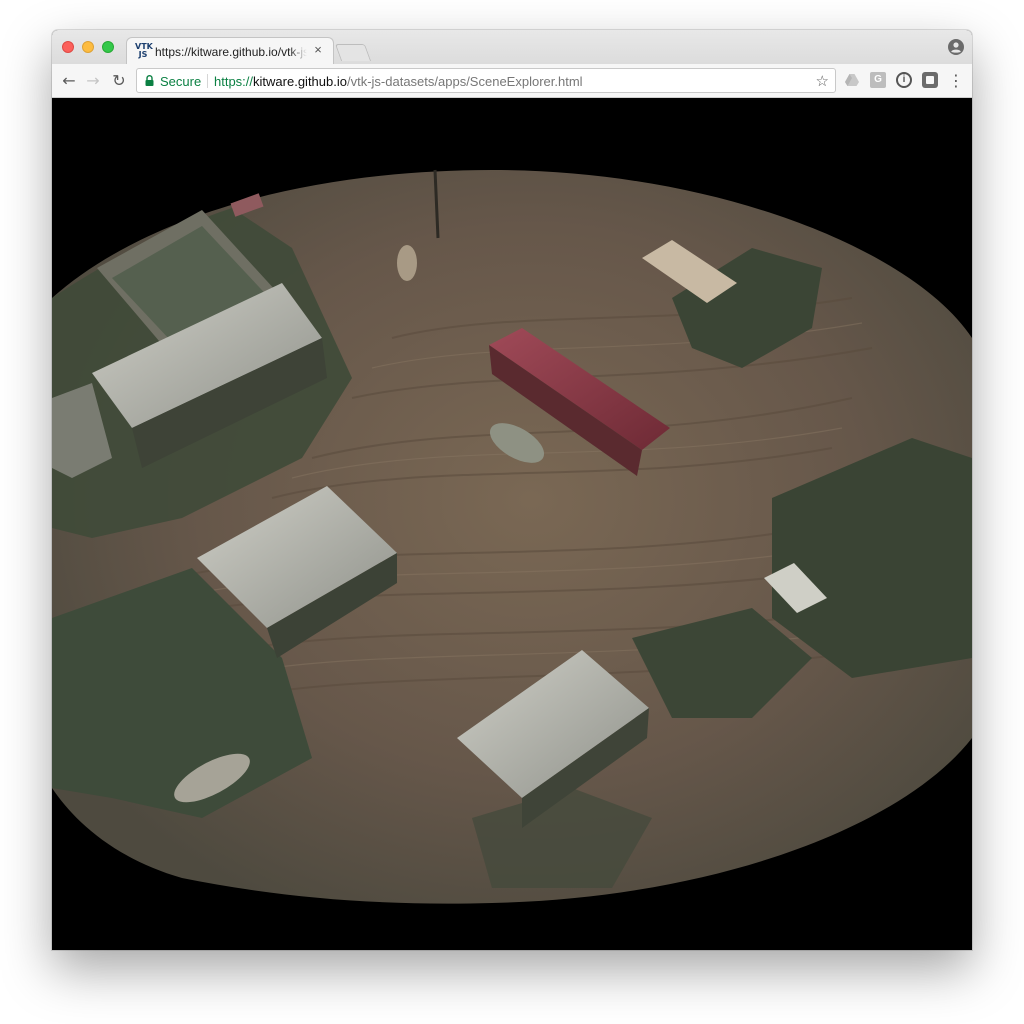 This screenshot has width=1024, height=1024. I want to click on new-tab-button, so click(353, 52).